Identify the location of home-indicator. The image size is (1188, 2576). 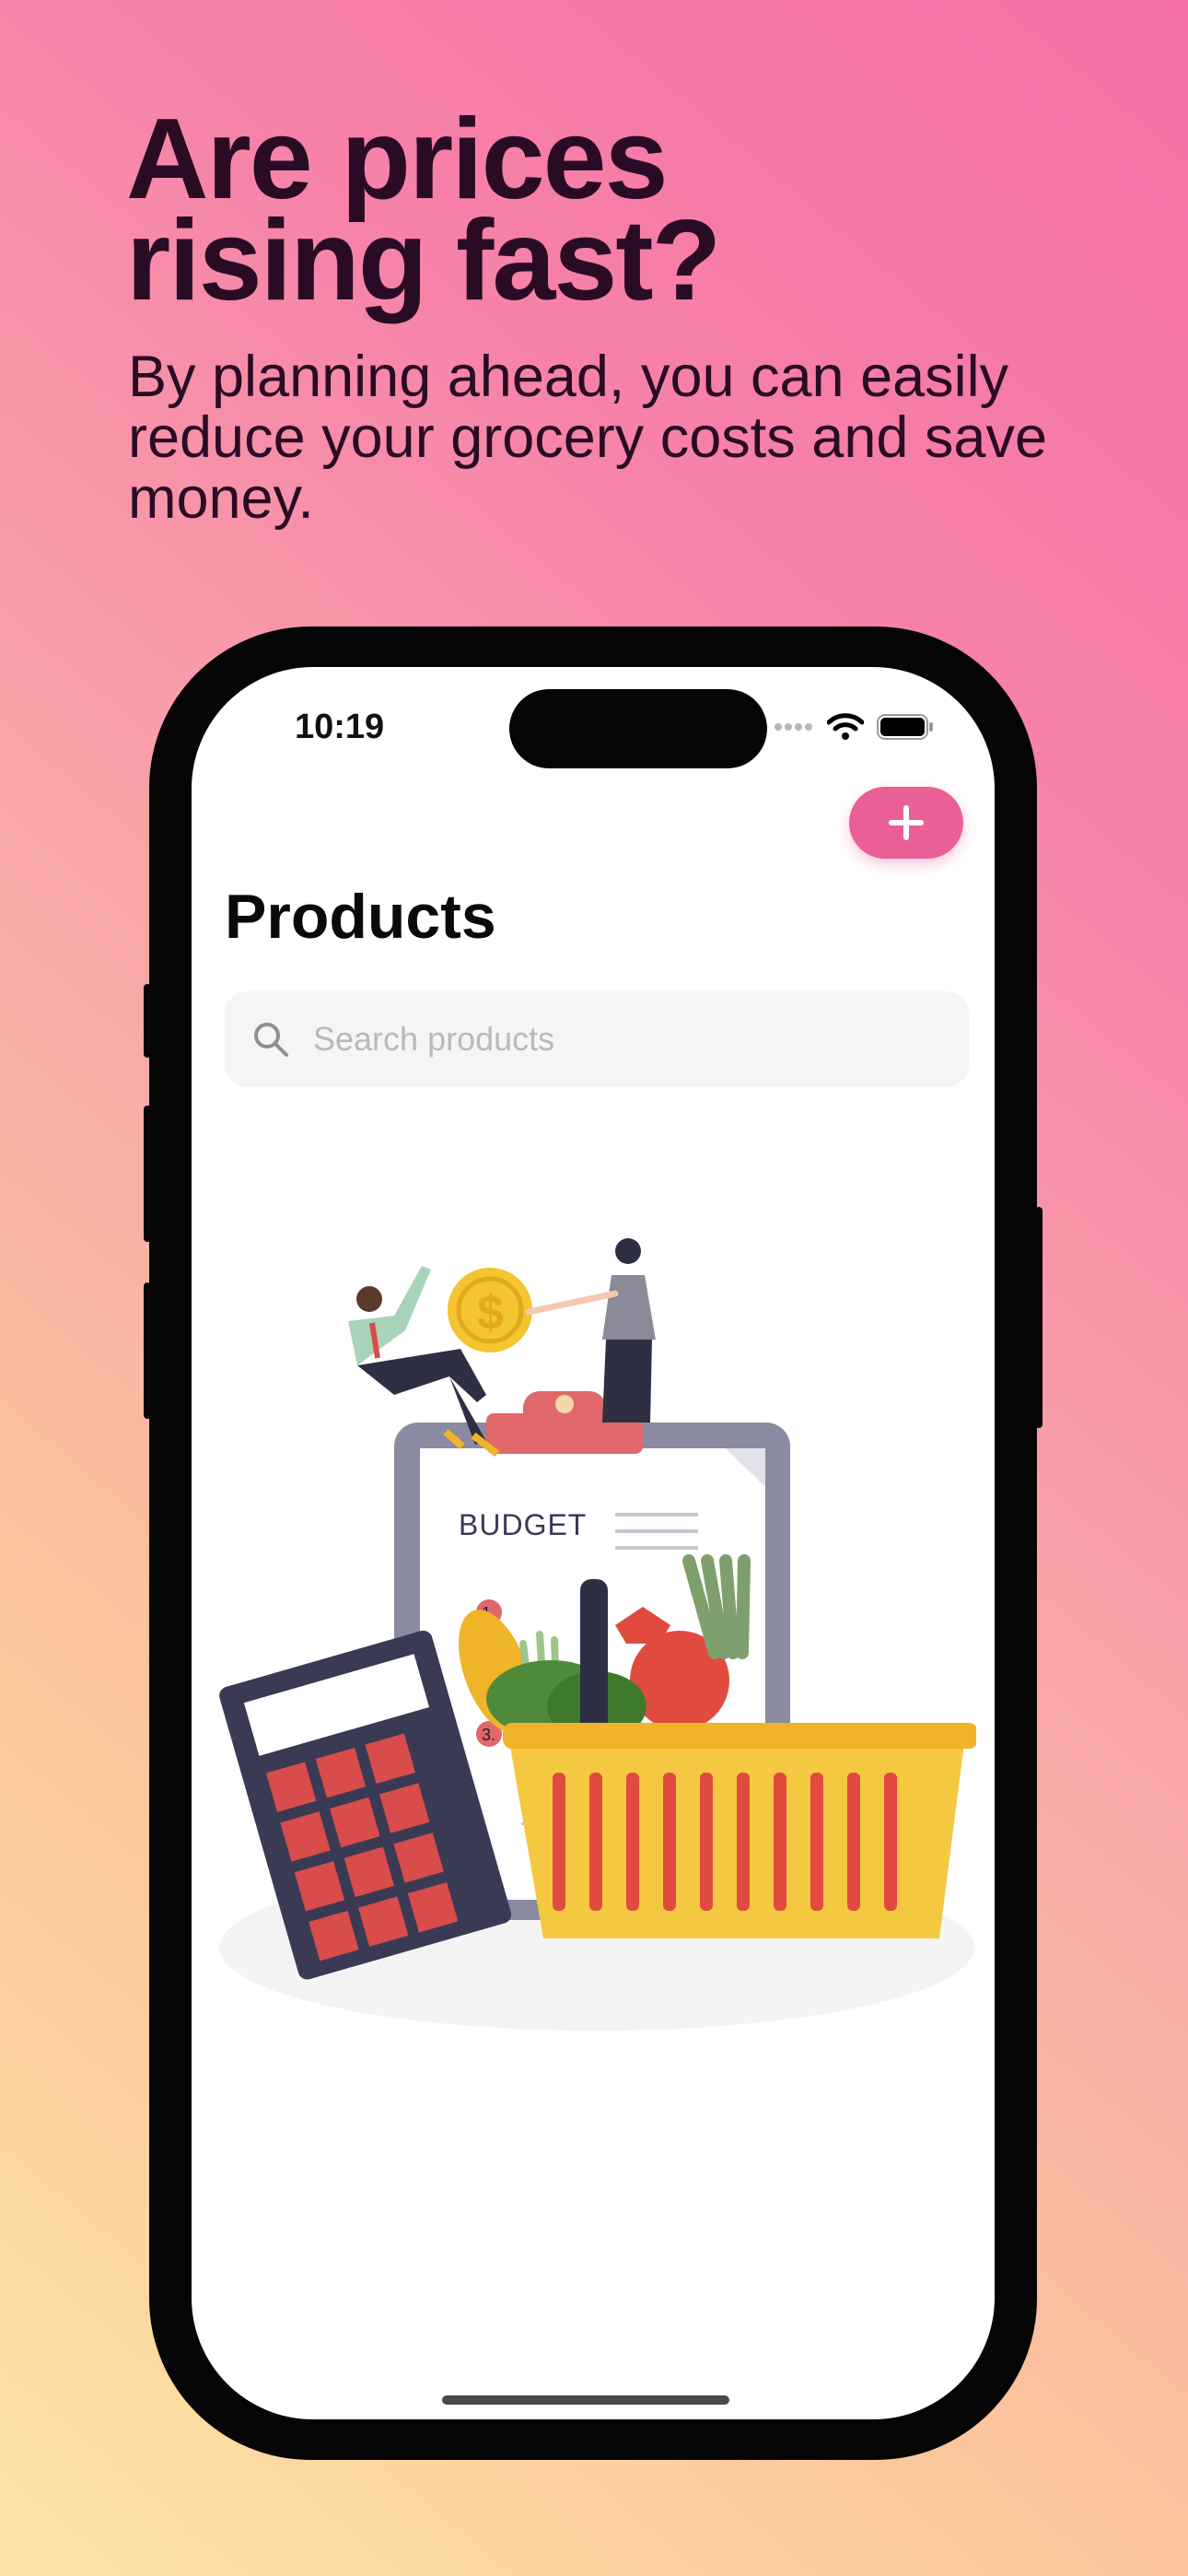
(585, 2400).